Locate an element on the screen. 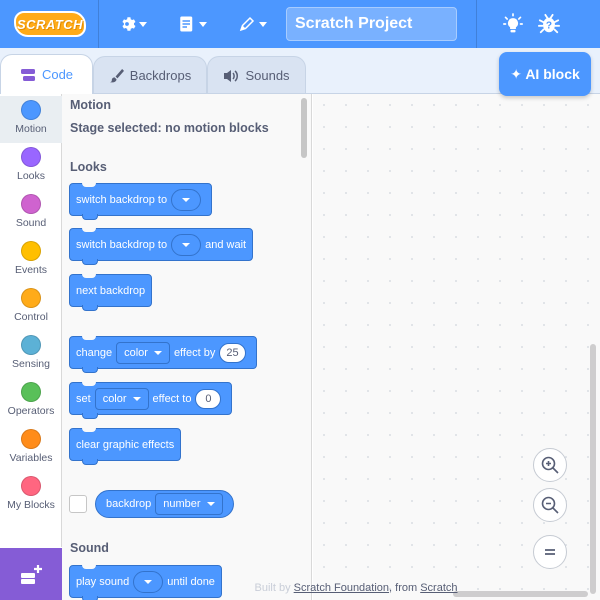 This screenshot has width=600, height=600. debug-button: ? is located at coordinates (549, 24).